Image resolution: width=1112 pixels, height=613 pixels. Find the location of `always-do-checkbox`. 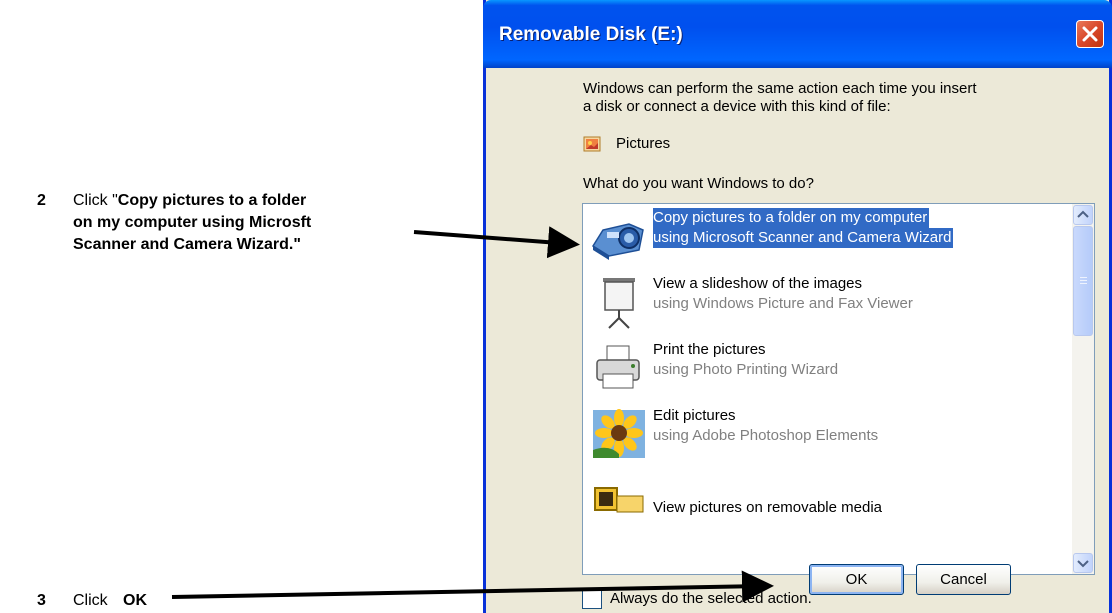

always-do-checkbox is located at coordinates (592, 599).